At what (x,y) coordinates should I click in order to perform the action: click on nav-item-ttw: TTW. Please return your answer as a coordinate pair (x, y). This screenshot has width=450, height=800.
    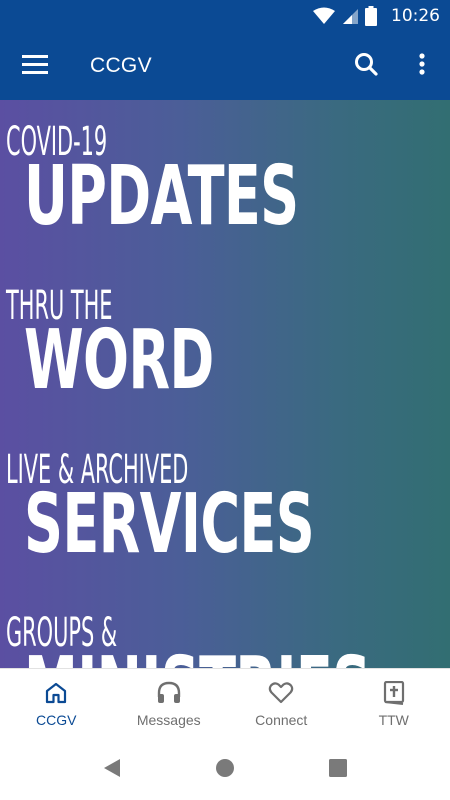
    Looking at the image, I should click on (394, 704).